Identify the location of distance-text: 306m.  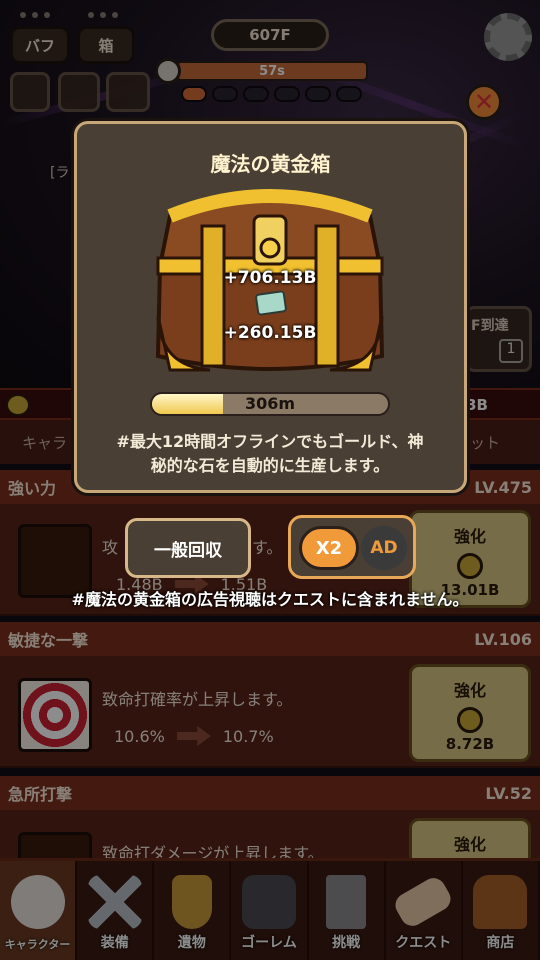
(270, 403).